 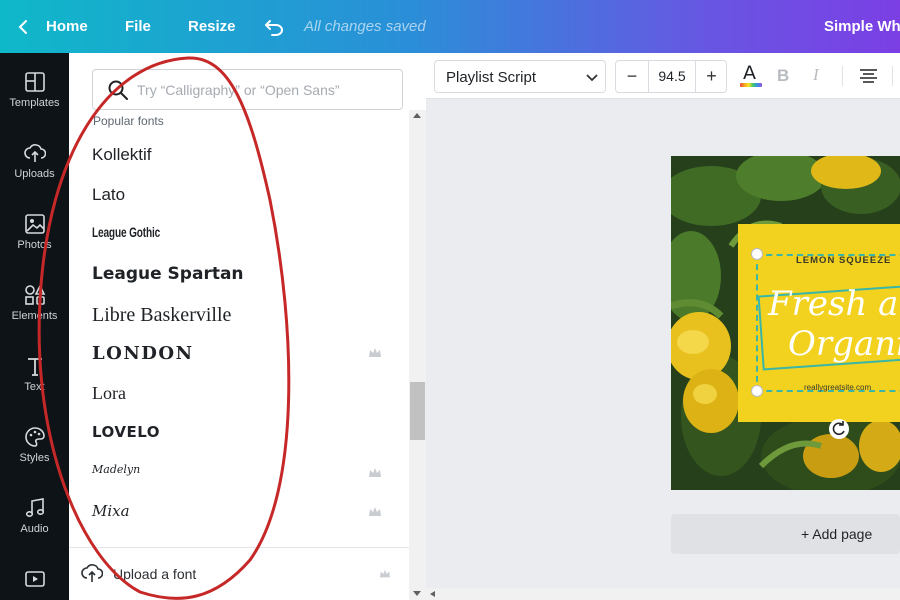 What do you see at coordinates (34, 245) in the screenshot?
I see `rail-label: Photos` at bounding box center [34, 245].